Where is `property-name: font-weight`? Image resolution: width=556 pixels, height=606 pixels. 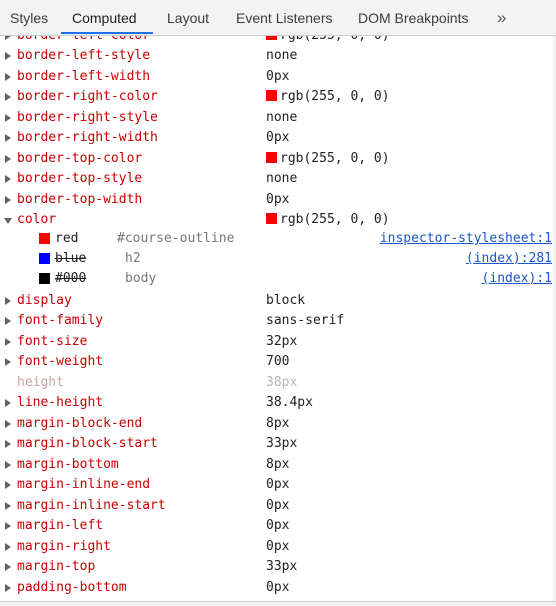 property-name: font-weight is located at coordinates (60, 361).